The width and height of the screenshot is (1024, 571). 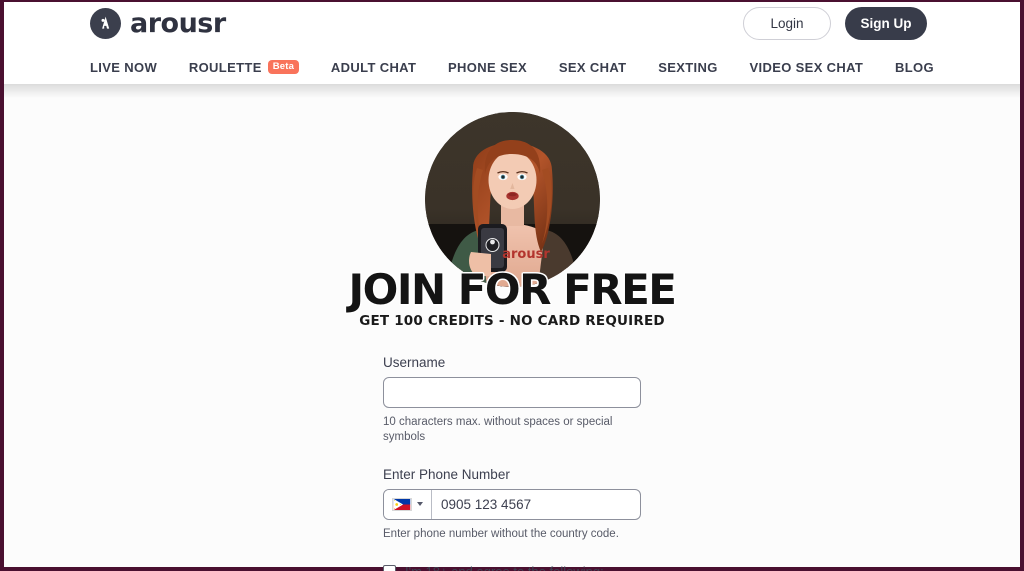 I want to click on nav-item-label: BLOG, so click(x=914, y=67).